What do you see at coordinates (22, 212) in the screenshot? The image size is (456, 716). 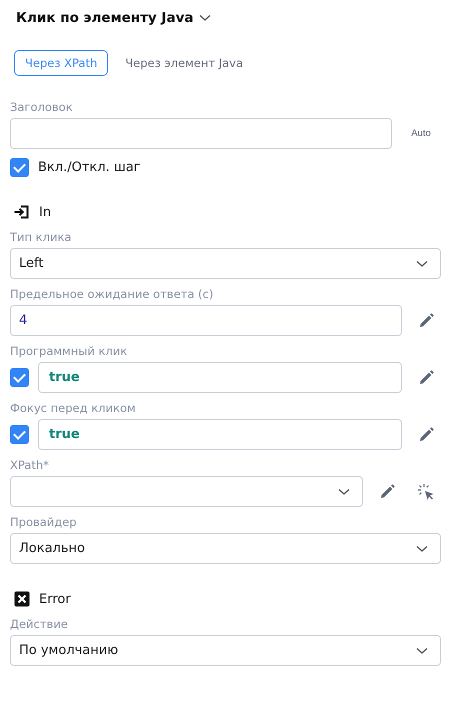 I see `sign-in-icon` at bounding box center [22, 212].